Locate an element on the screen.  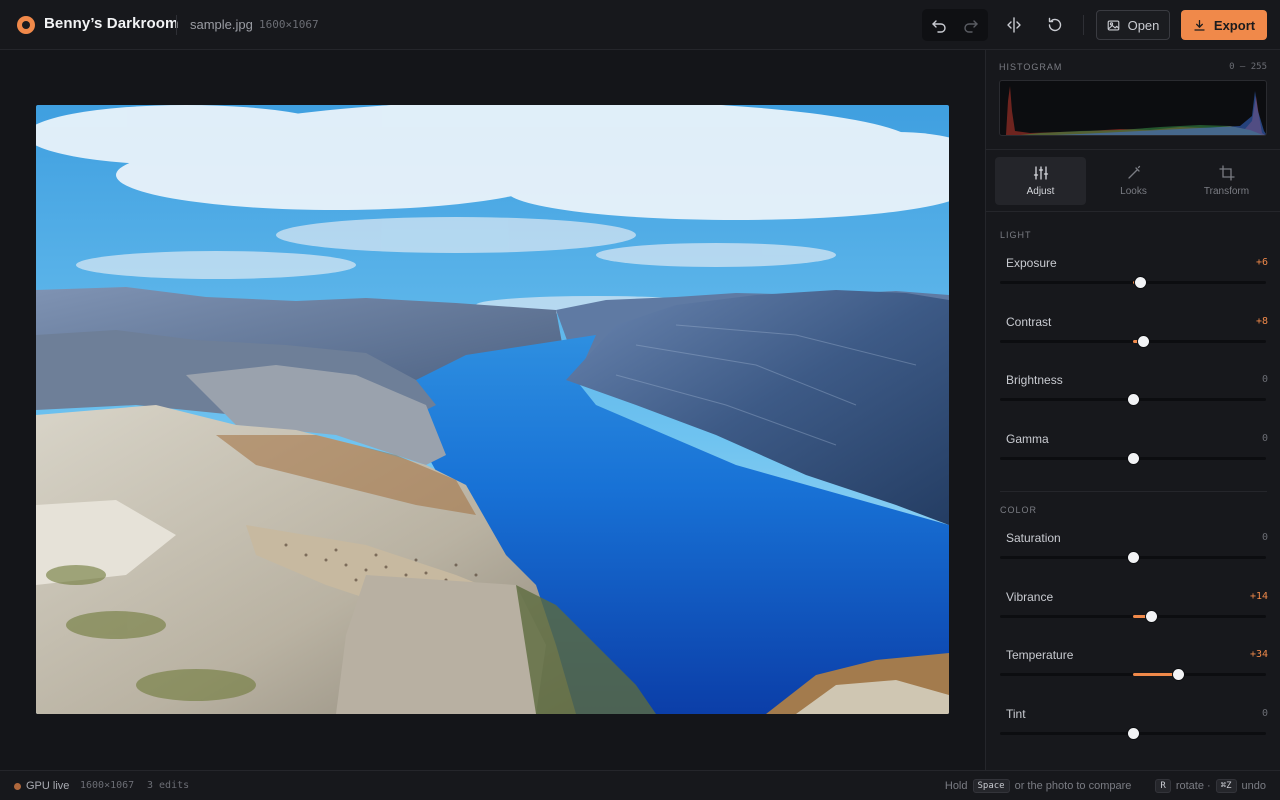
key-space: Space is located at coordinates (991, 786).